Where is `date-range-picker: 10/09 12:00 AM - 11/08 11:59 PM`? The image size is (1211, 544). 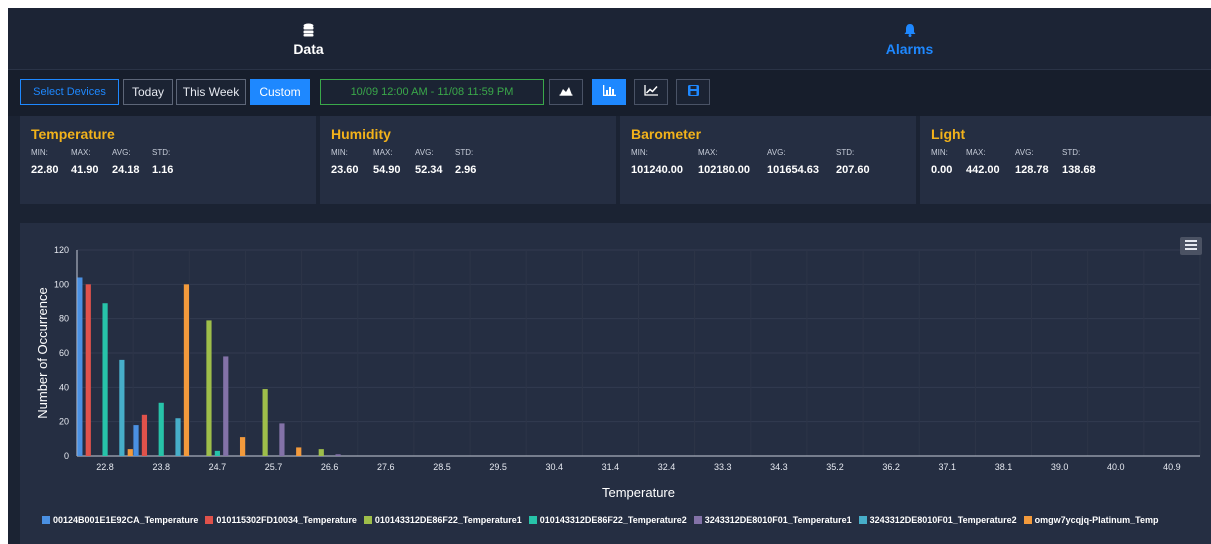
date-range-picker: 10/09 12:00 AM - 11/08 11:59 PM is located at coordinates (432, 92).